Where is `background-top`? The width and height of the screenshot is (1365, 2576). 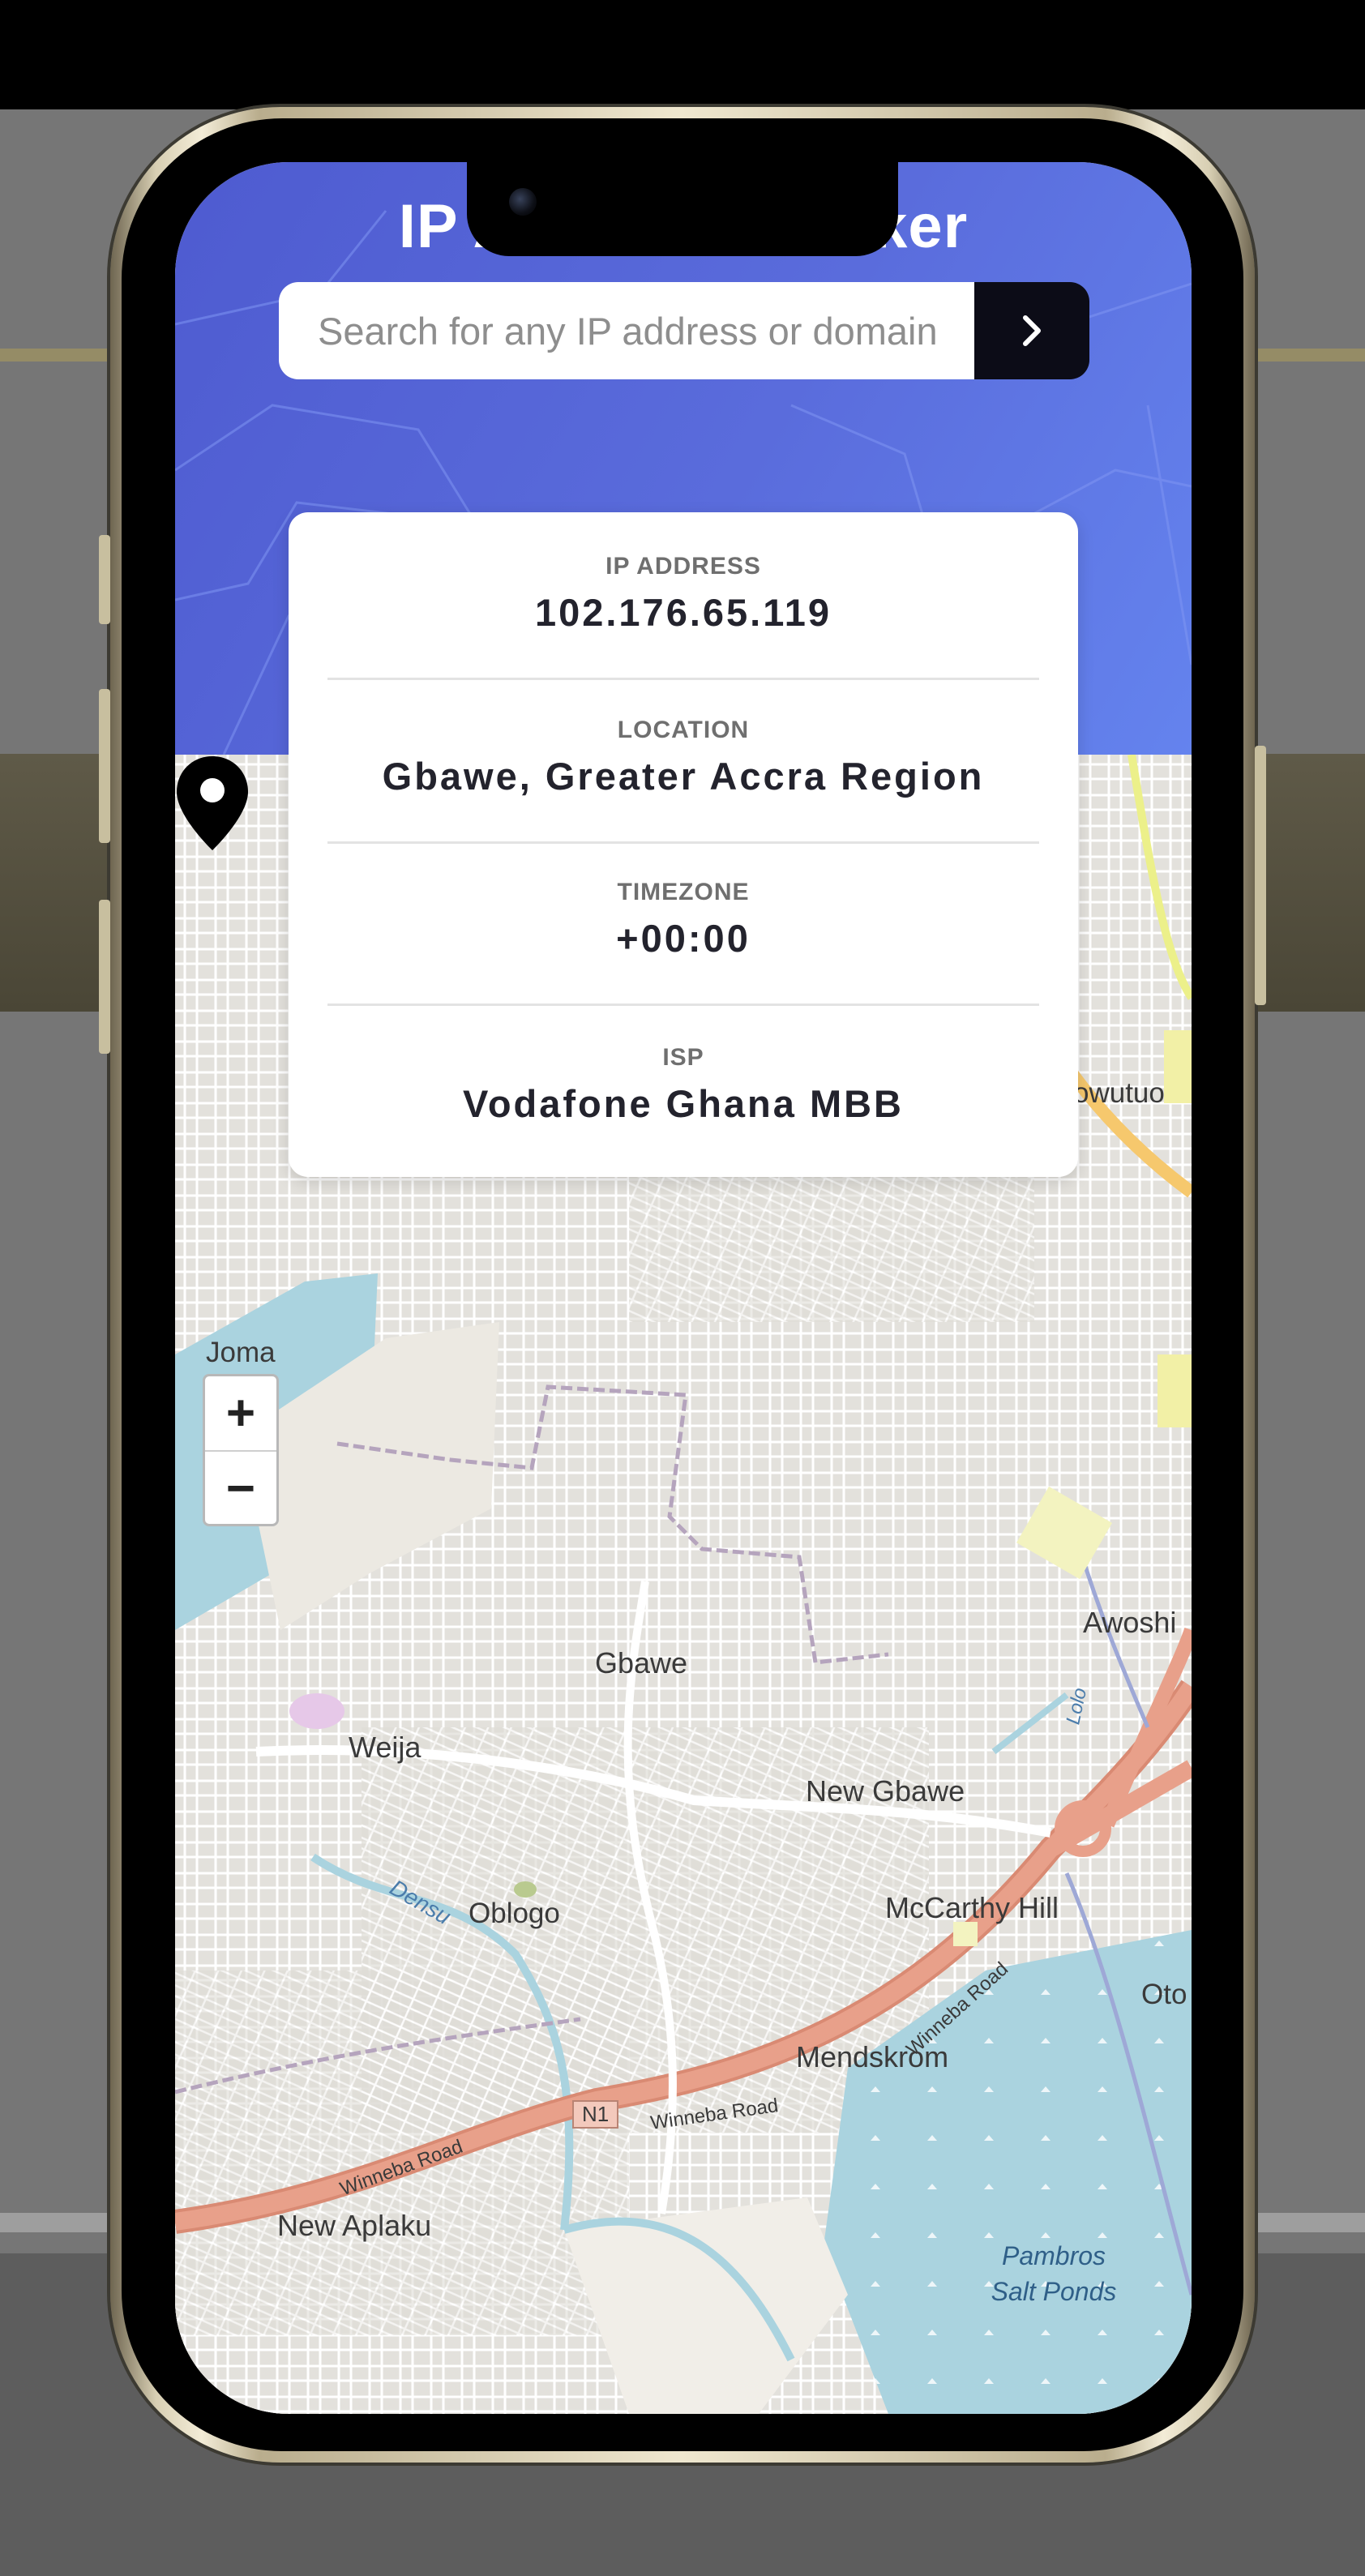
background-top is located at coordinates (682, 54).